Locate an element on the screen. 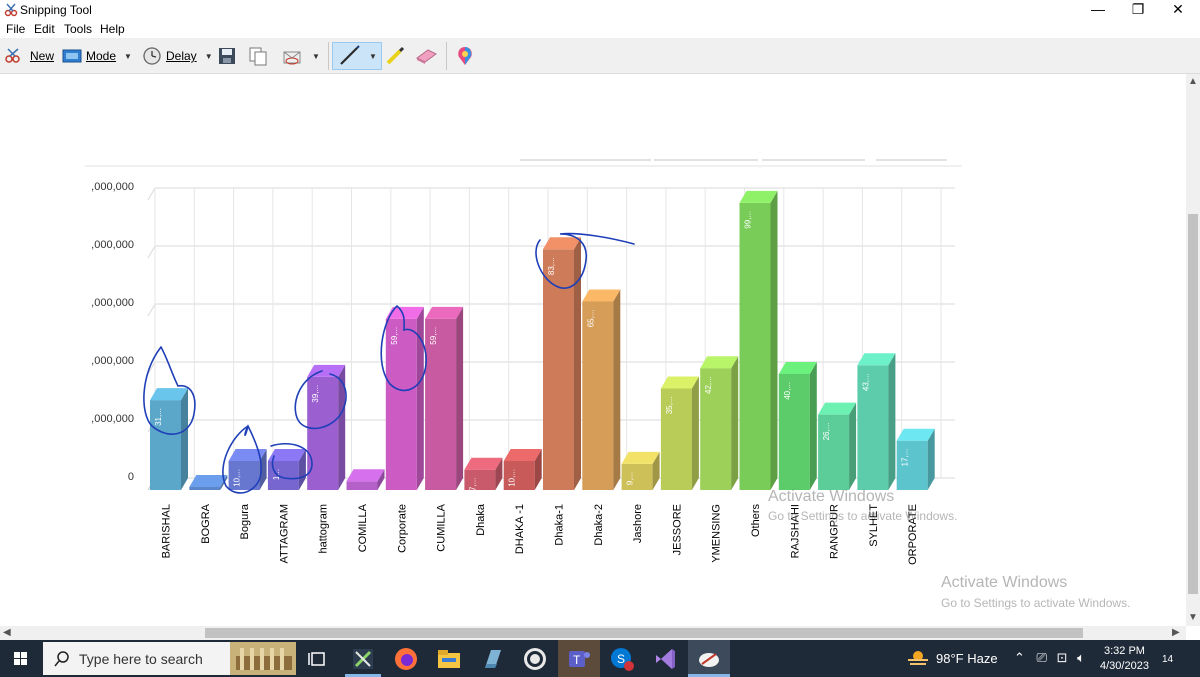 The width and height of the screenshot is (1200, 677). tools-app-icon is located at coordinates (363, 659).